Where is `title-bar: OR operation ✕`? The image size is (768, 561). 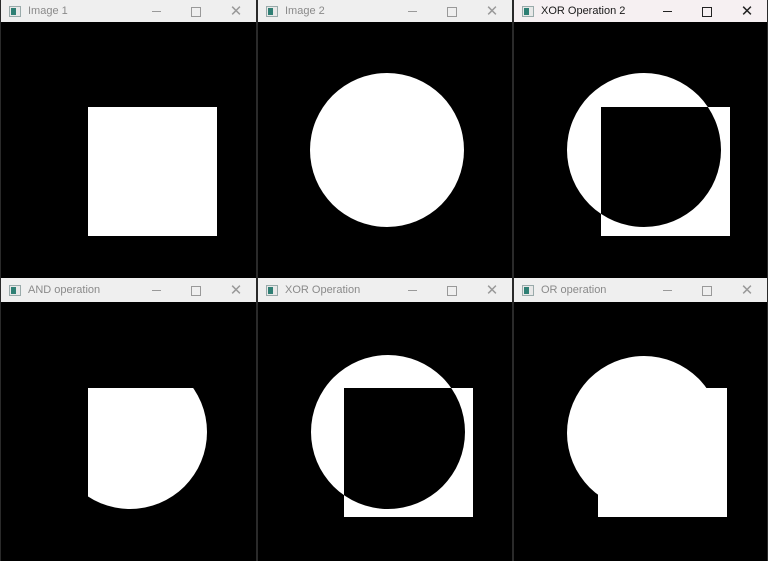
title-bar: OR operation ✕ is located at coordinates (640, 290).